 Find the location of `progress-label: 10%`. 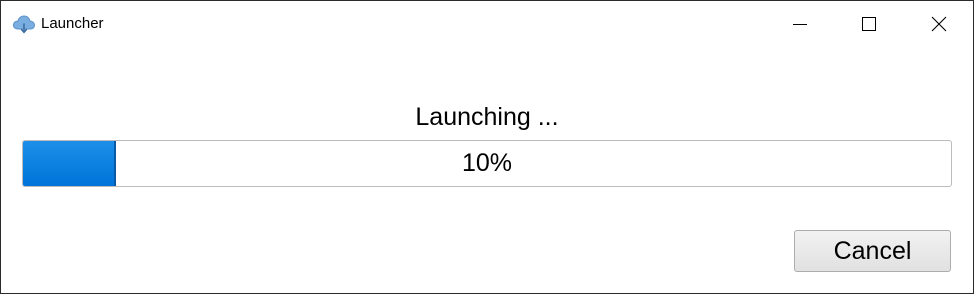

progress-label: 10% is located at coordinates (487, 163).